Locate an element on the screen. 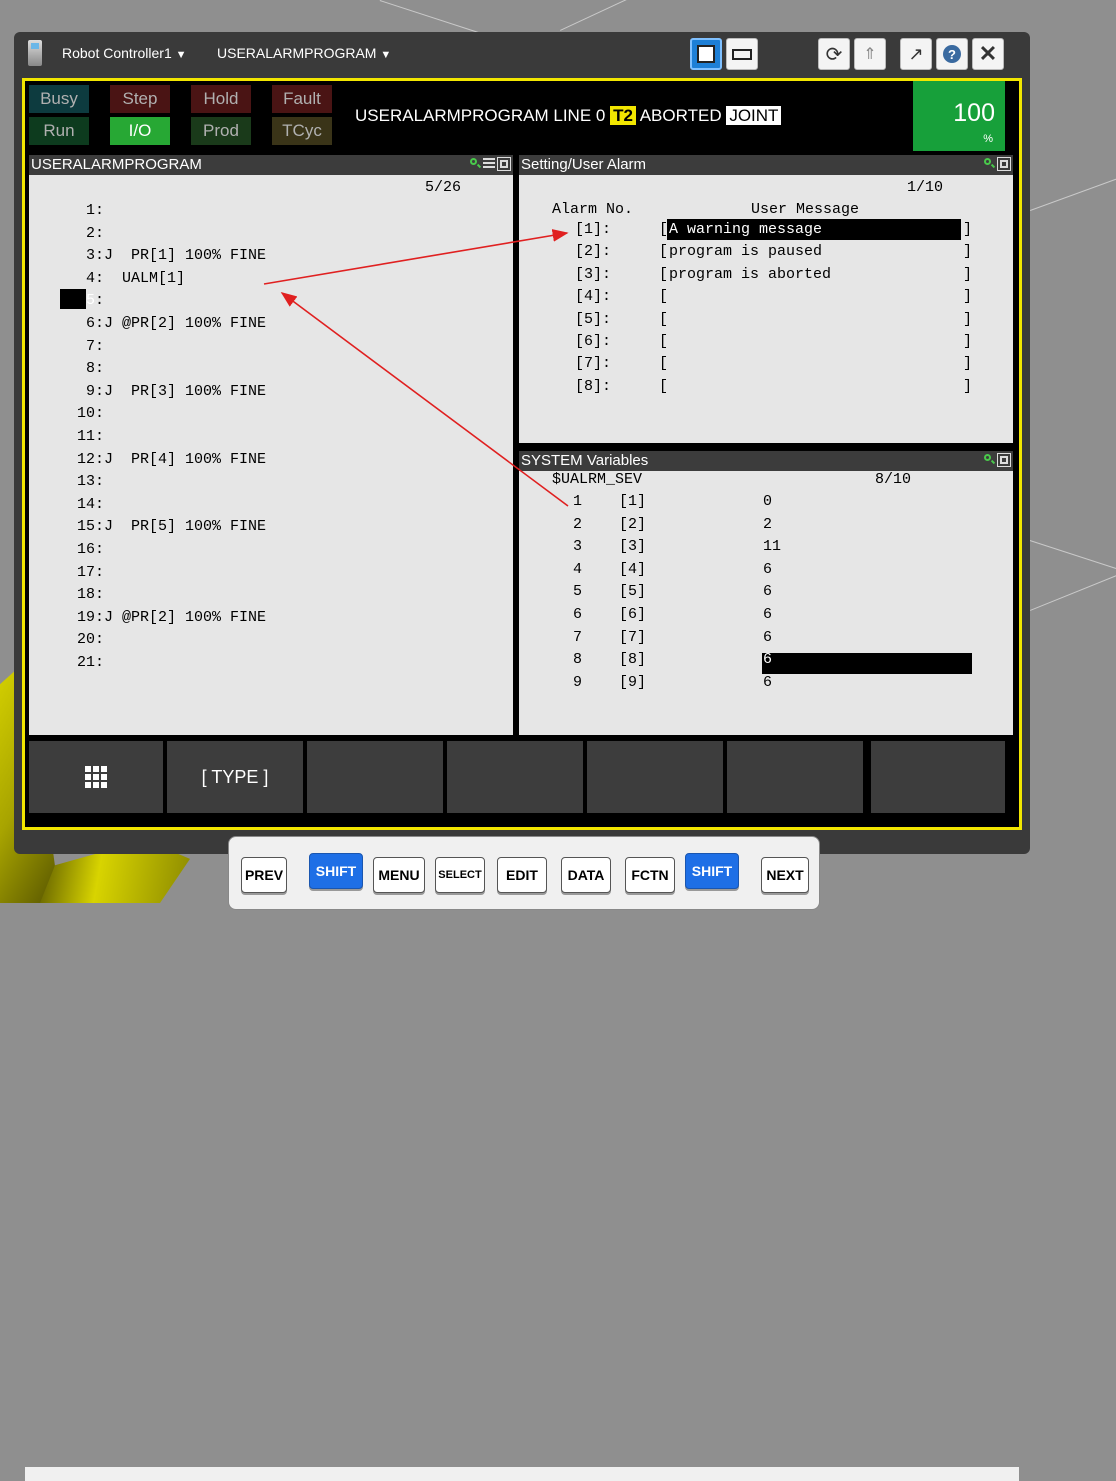 This screenshot has height=1481, width=1116. annotation-arrow-to-alarm is located at coordinates (416, 257).